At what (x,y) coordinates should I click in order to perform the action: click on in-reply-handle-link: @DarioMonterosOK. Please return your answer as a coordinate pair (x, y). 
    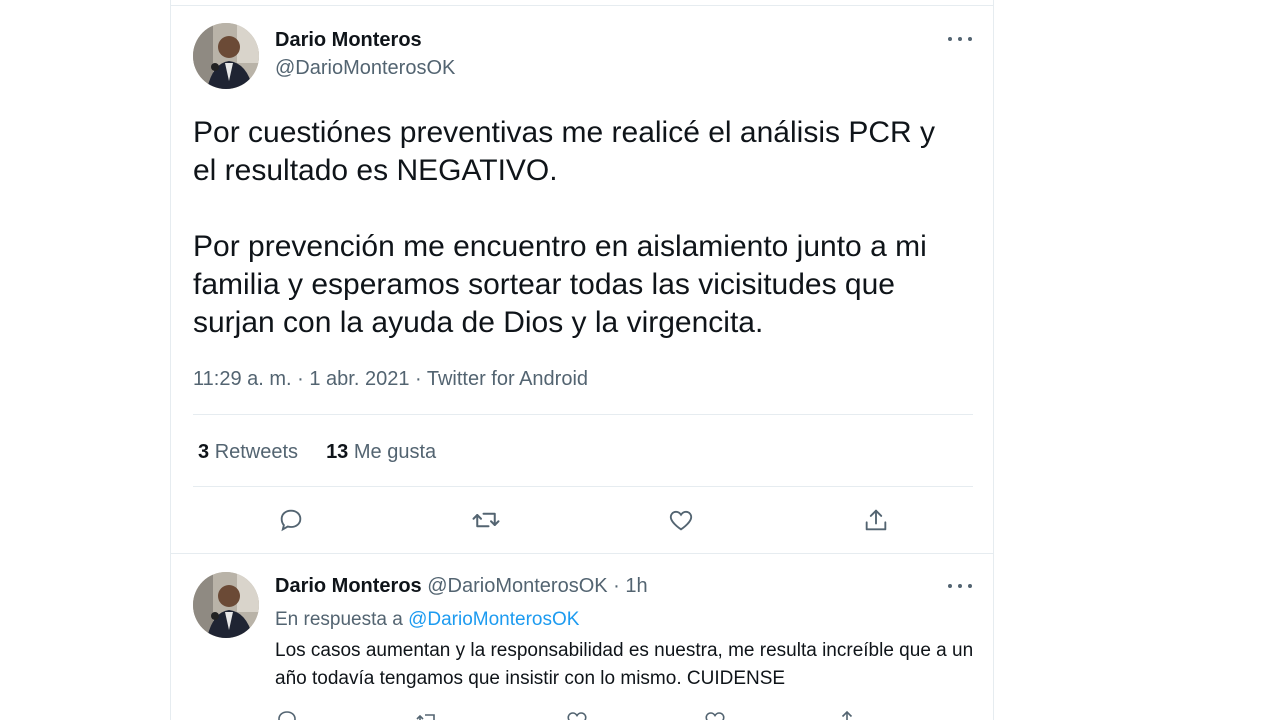
    Looking at the image, I should click on (493, 619).